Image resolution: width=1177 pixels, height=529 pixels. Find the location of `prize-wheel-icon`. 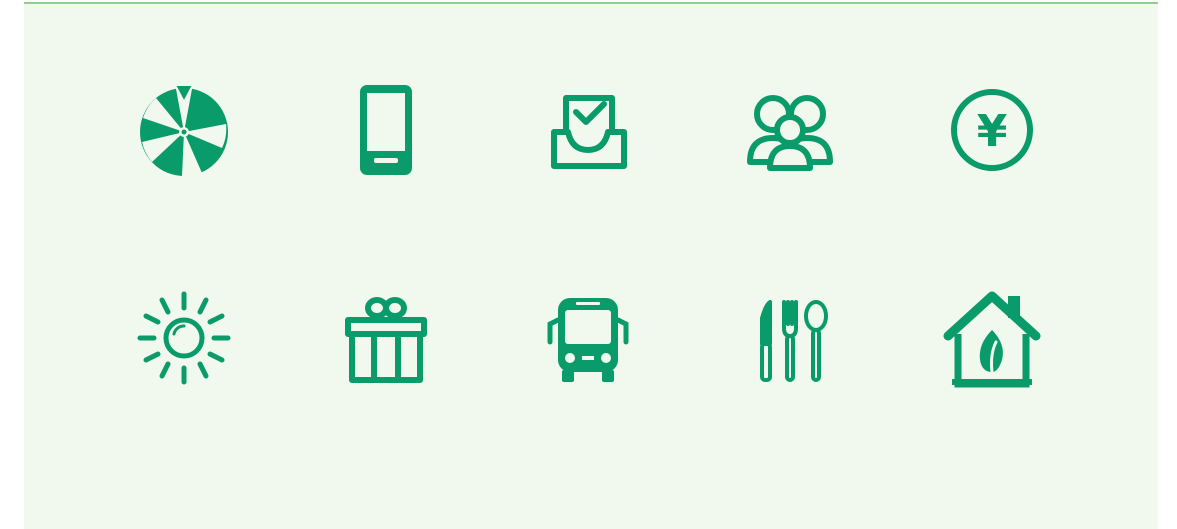

prize-wheel-icon is located at coordinates (184, 130).